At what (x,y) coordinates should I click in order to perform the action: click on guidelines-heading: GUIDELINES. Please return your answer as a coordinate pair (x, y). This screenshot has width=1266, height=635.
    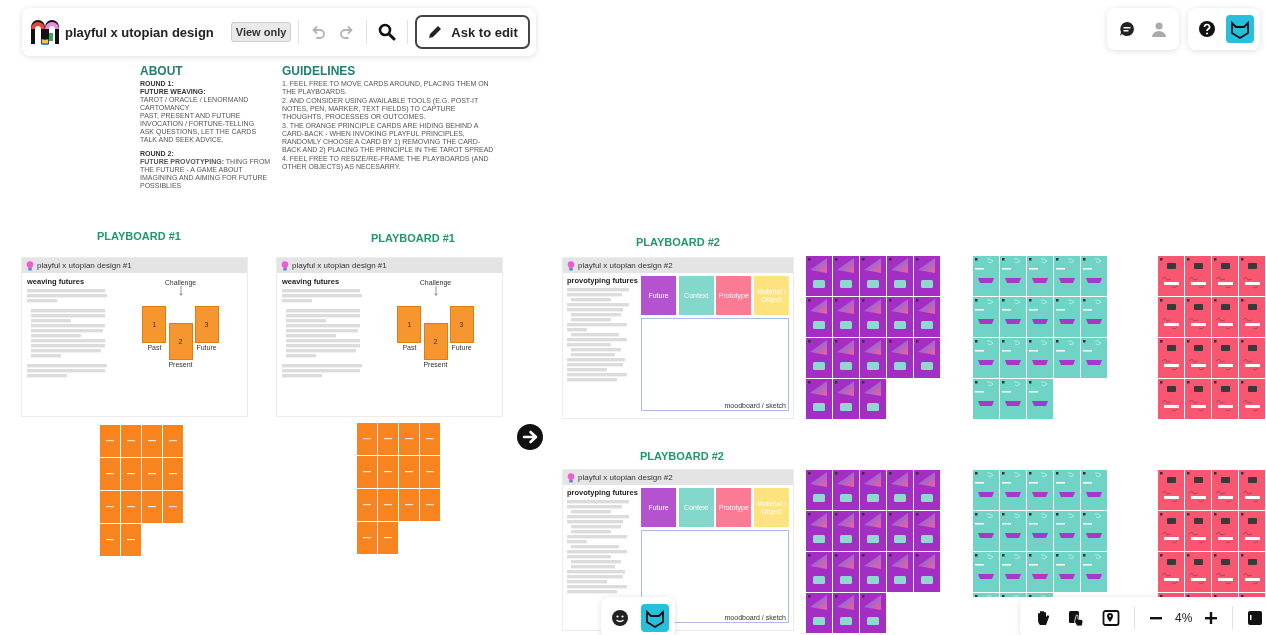
    Looking at the image, I should click on (319, 71).